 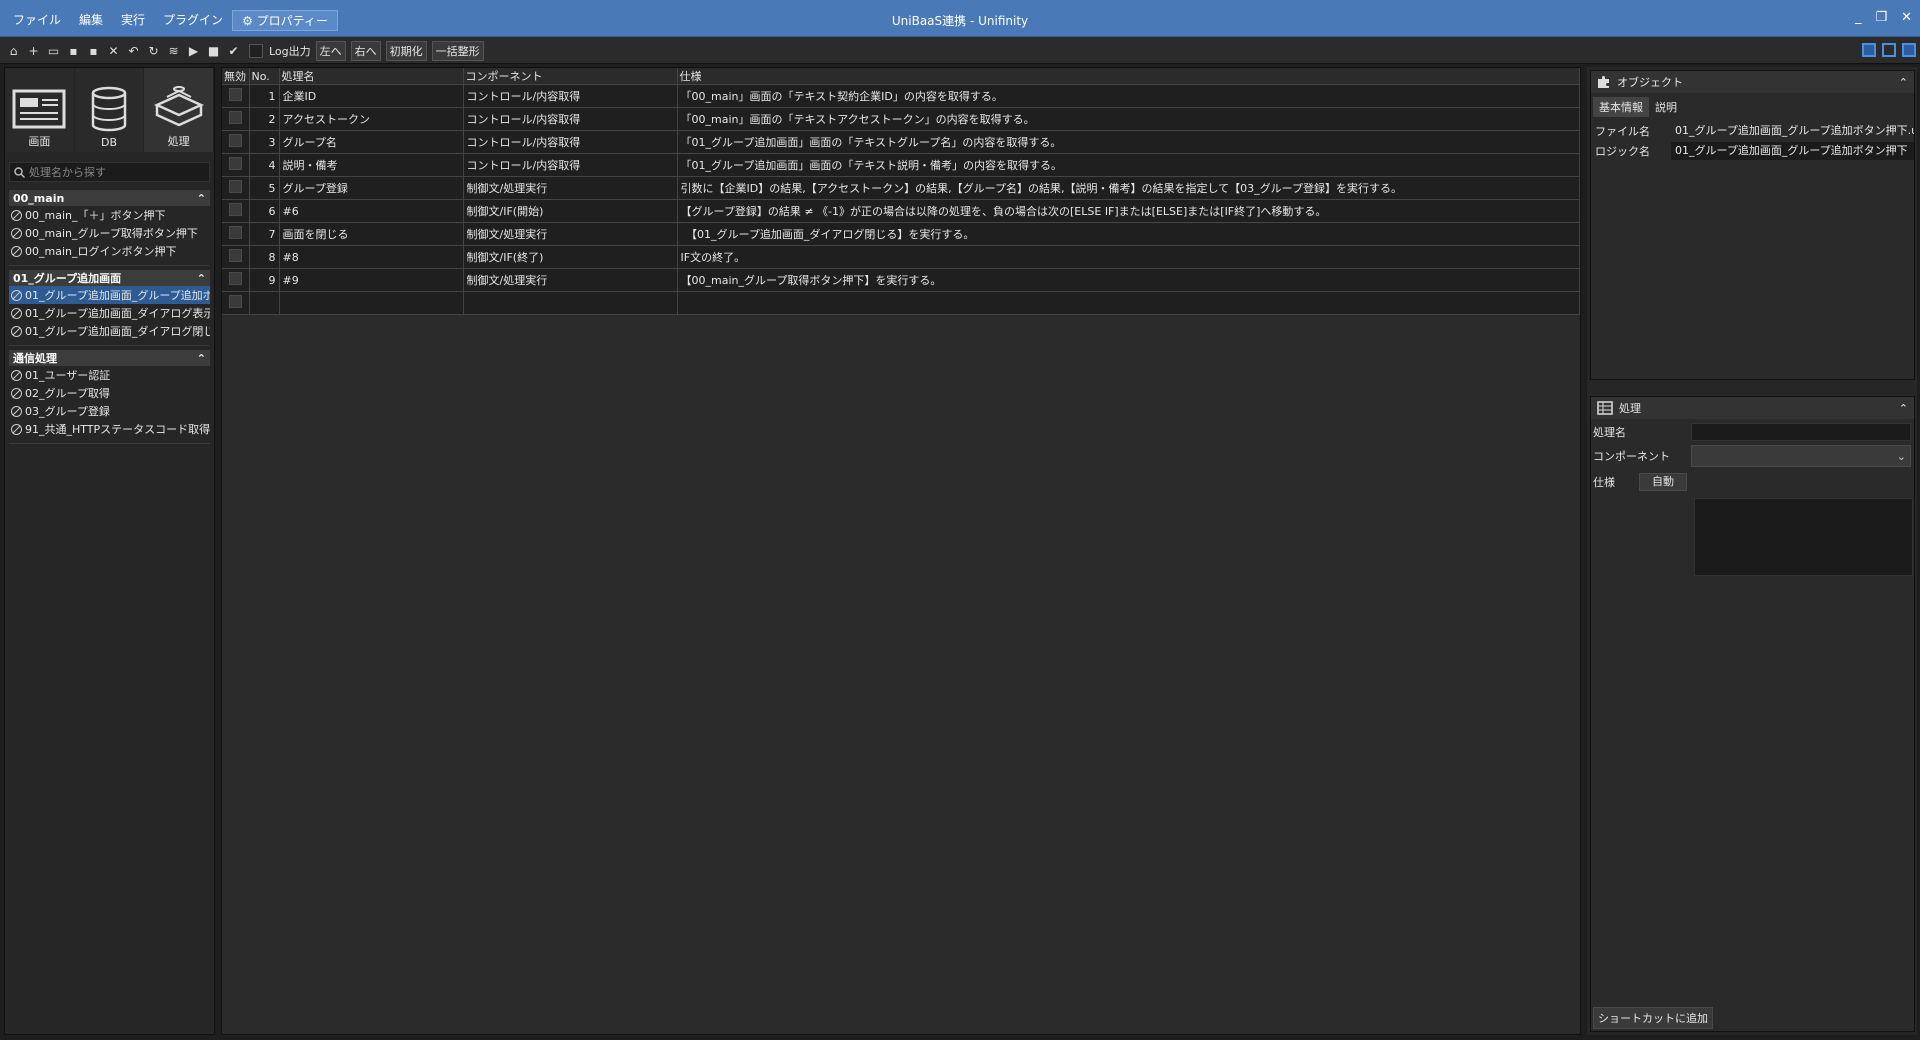 I want to click on list-item: 00_main_「＋」ボタン押下, so click(x=109, y=215).